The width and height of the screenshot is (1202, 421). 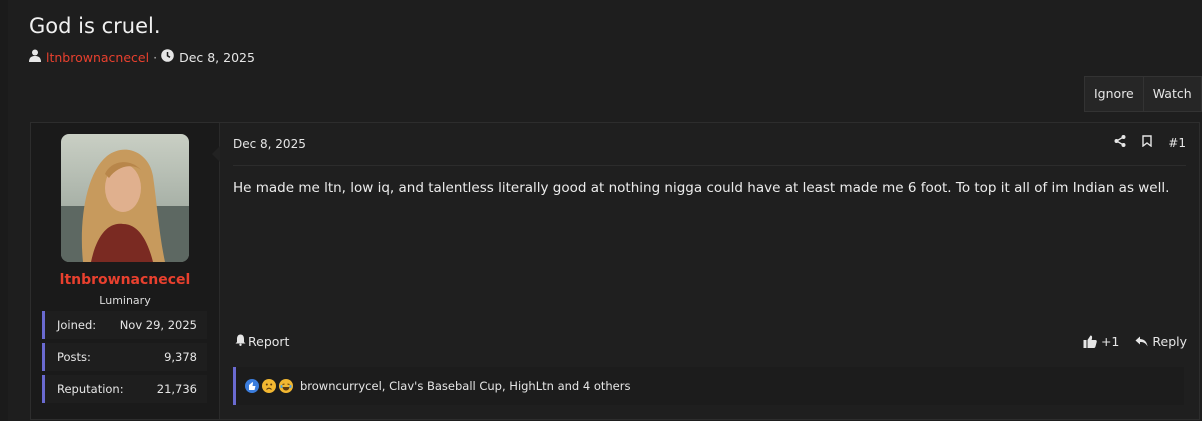 I want to click on post-header: Dec 8, 2025 #1, so click(x=709, y=144).